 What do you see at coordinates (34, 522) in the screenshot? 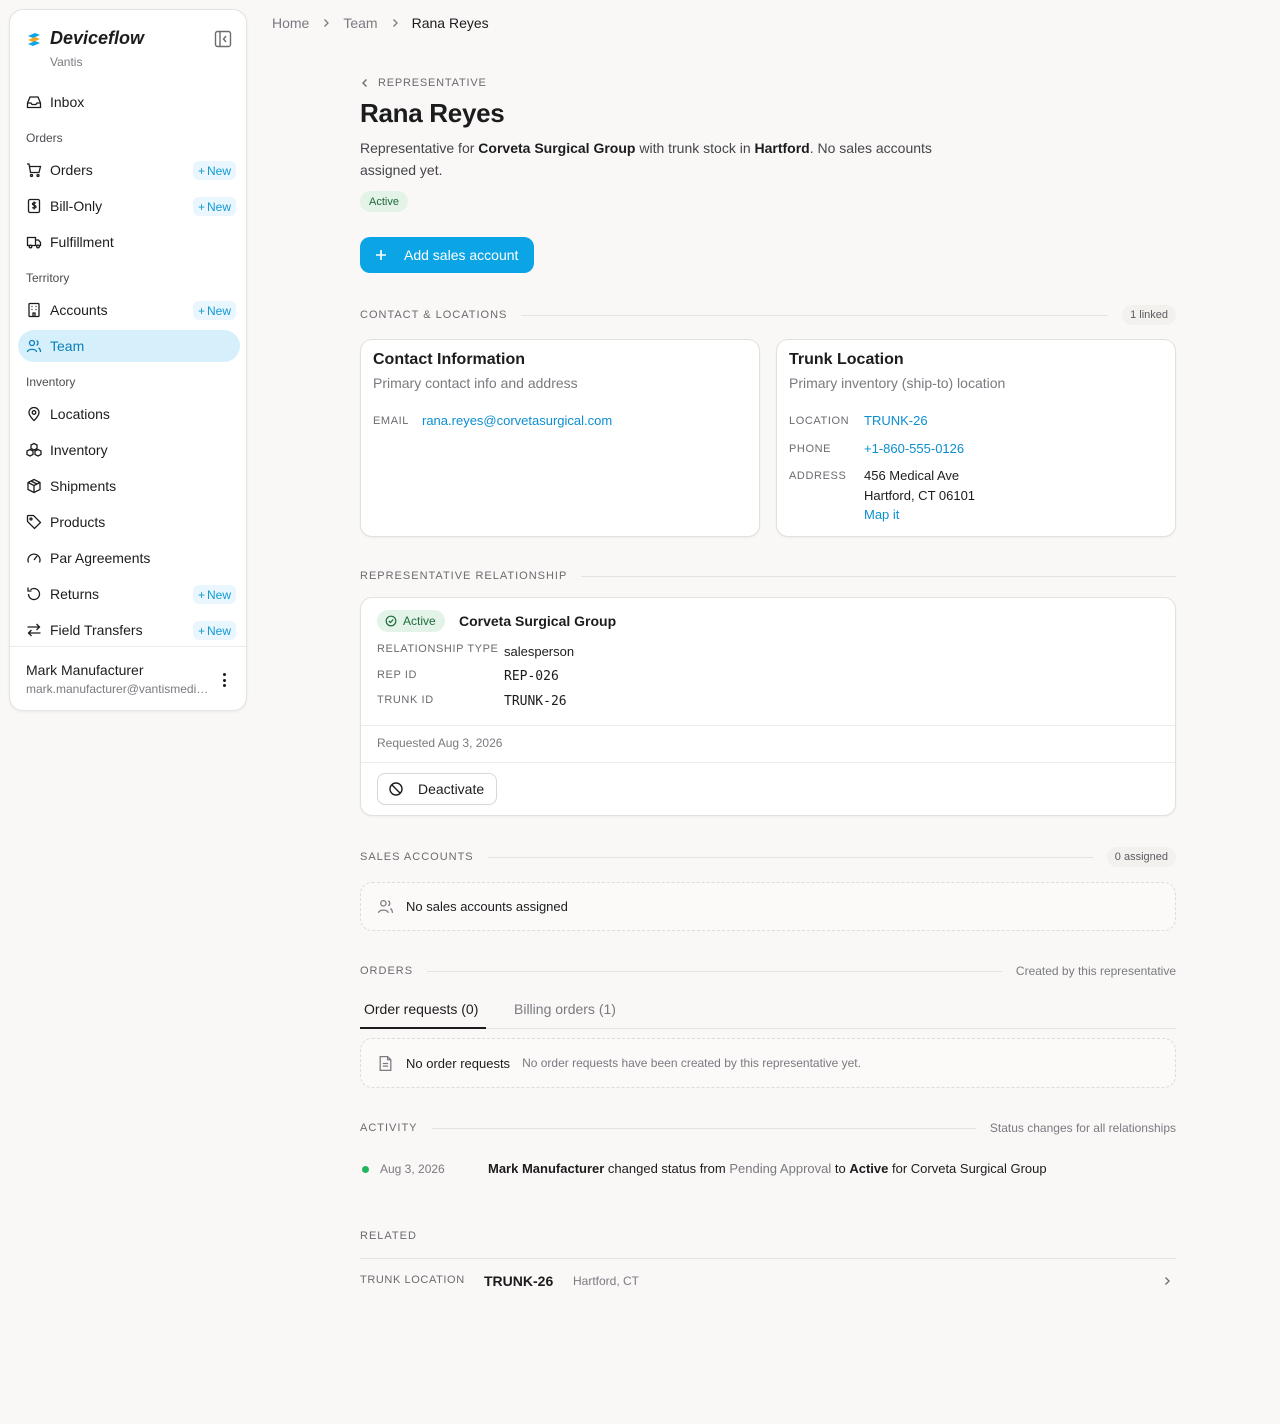
I see `tag-icon` at bounding box center [34, 522].